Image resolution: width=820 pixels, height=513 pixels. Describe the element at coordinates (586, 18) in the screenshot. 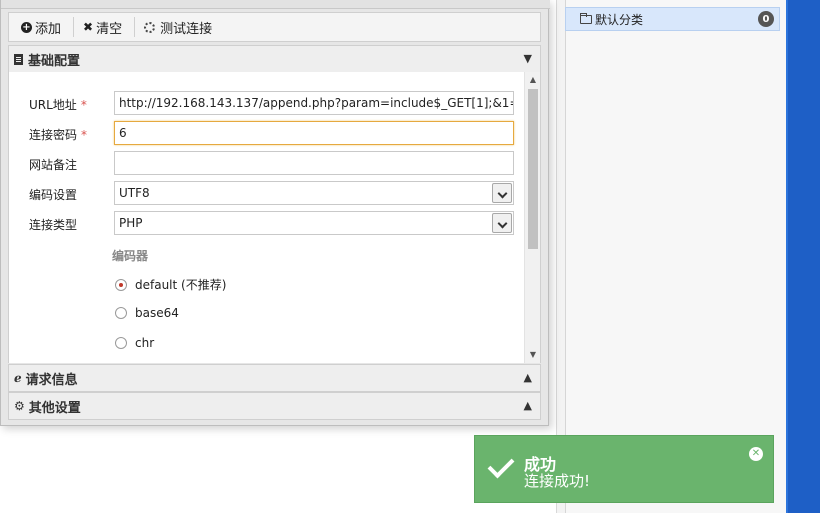

I see `folder-icon` at that location.